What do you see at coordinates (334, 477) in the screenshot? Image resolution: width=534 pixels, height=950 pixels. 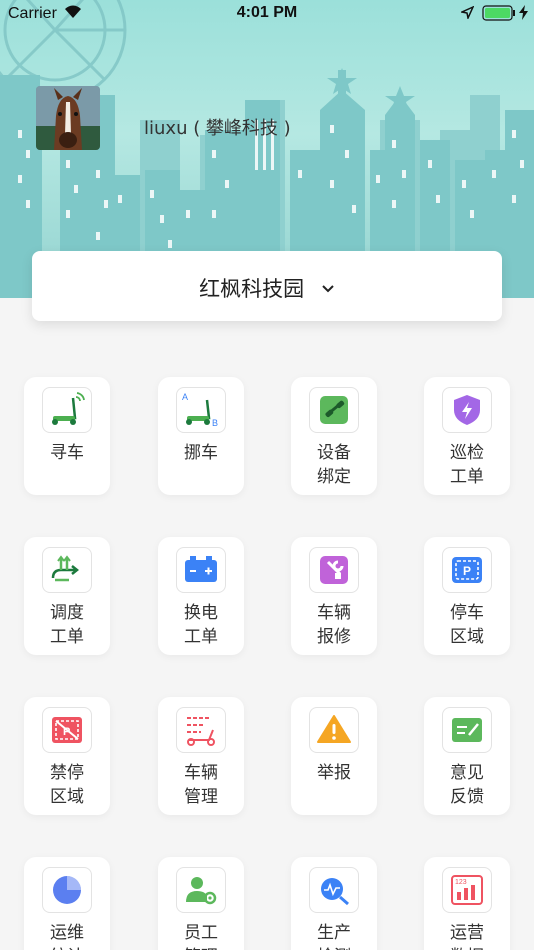 I see `menu-label-line2: 绑定` at bounding box center [334, 477].